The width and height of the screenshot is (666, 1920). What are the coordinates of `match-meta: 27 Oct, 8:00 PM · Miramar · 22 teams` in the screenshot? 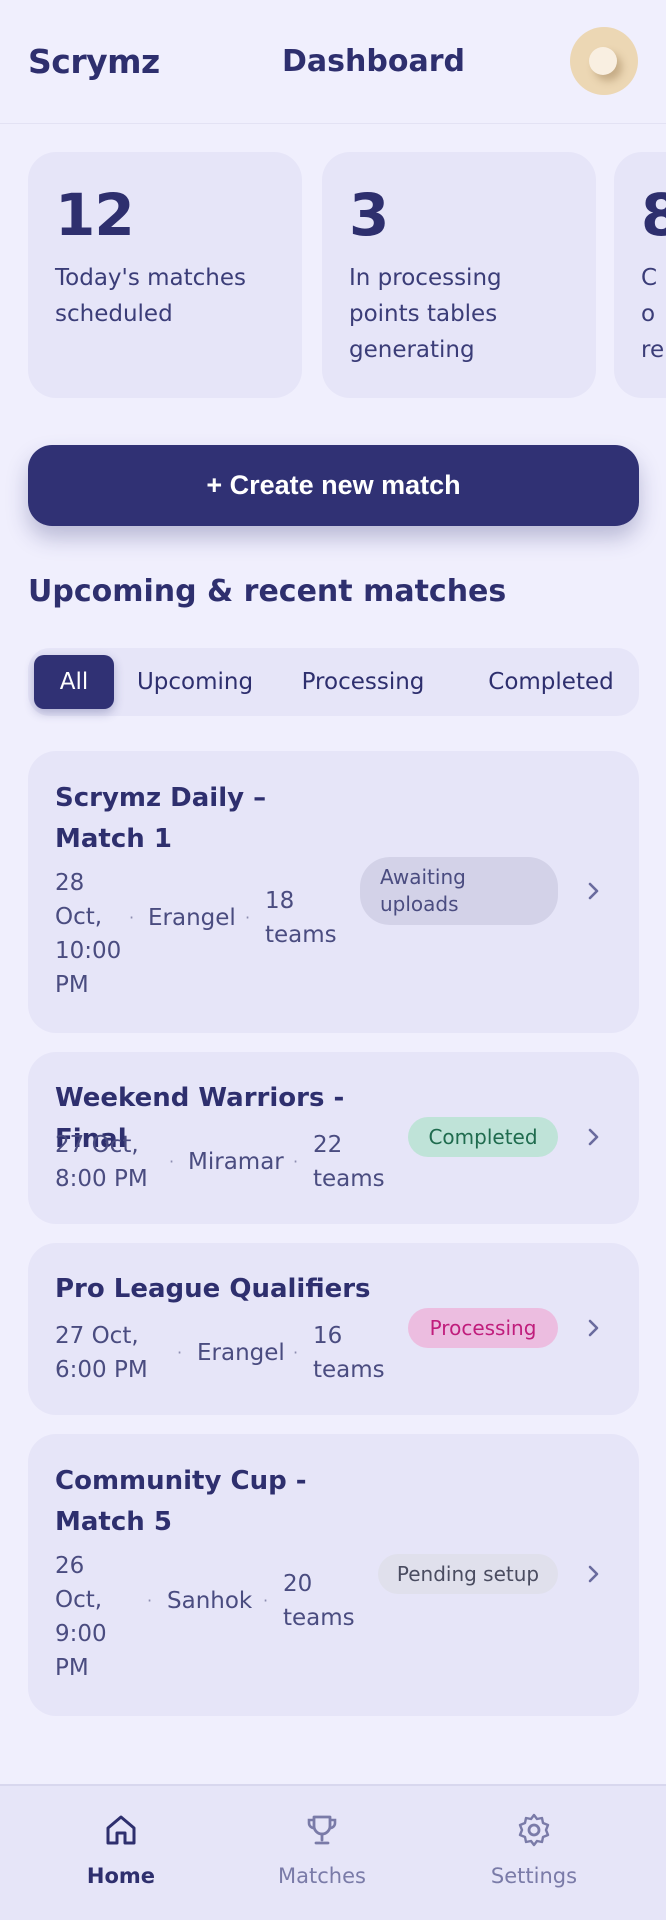 It's located at (235, 1163).